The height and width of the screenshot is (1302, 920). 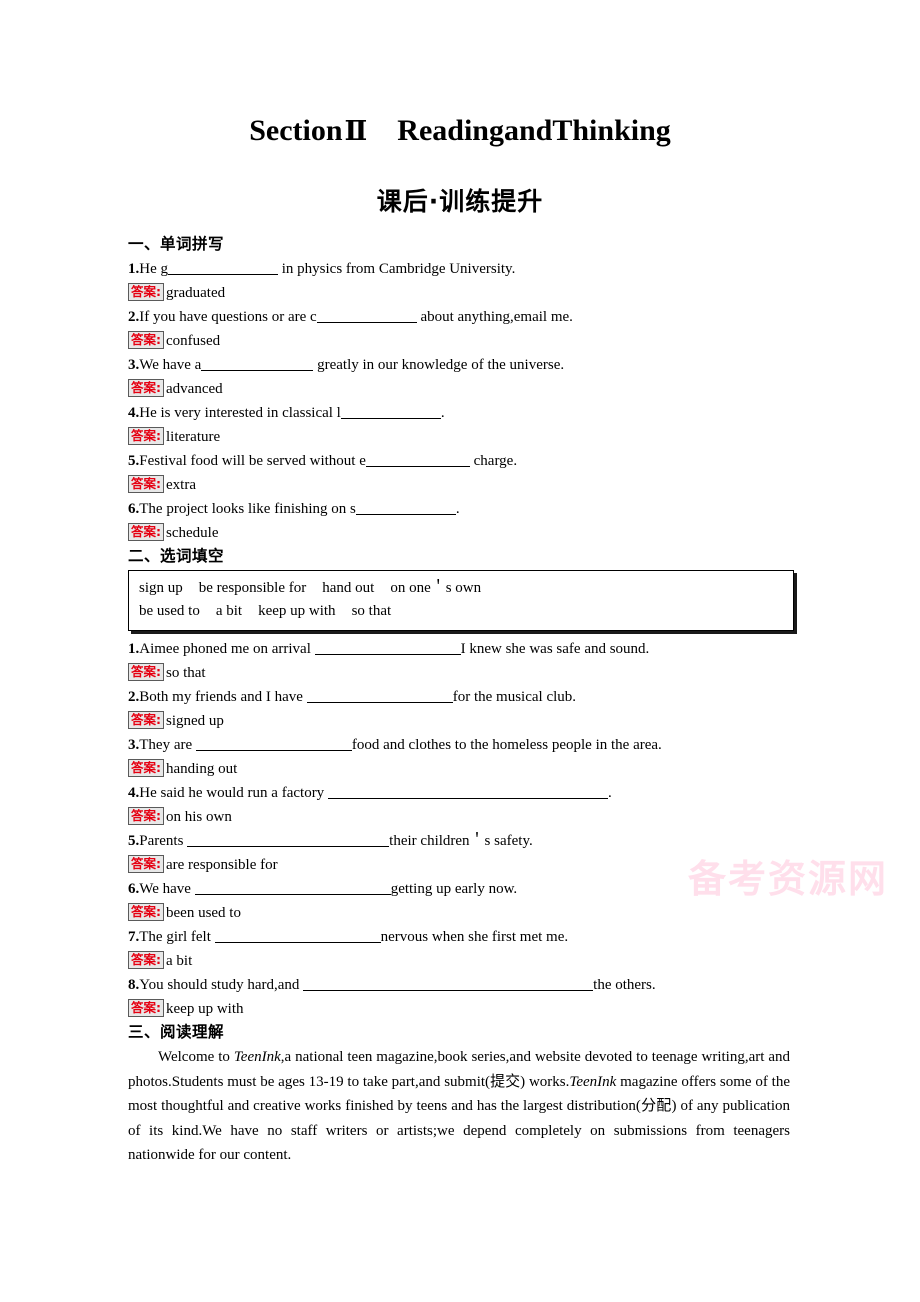 What do you see at coordinates (534, 130) in the screenshot?
I see `section-title: ReadingandThinking` at bounding box center [534, 130].